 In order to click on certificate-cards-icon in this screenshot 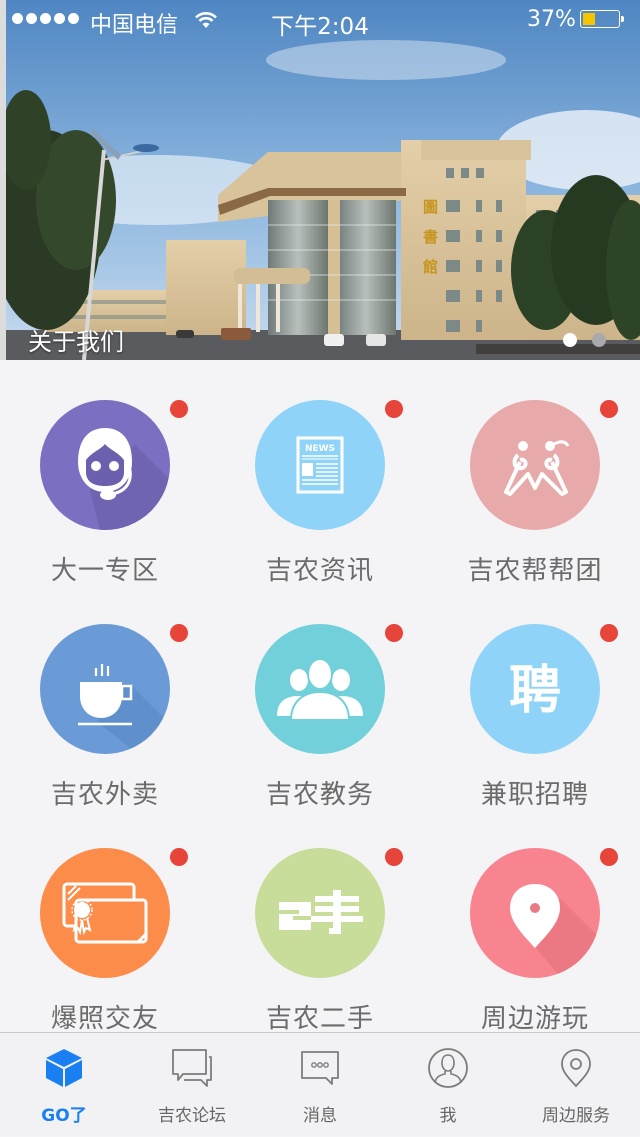, I will do `click(105, 913)`.